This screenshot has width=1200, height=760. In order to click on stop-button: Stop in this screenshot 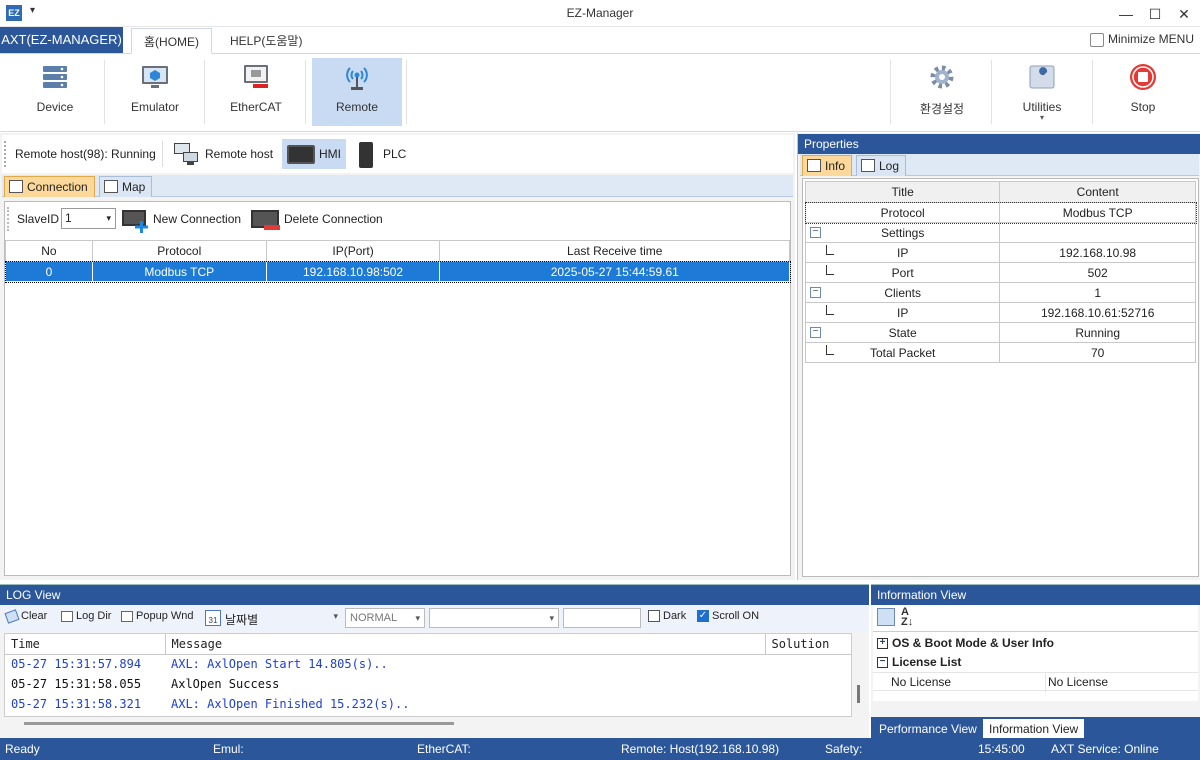, I will do `click(1143, 92)`.